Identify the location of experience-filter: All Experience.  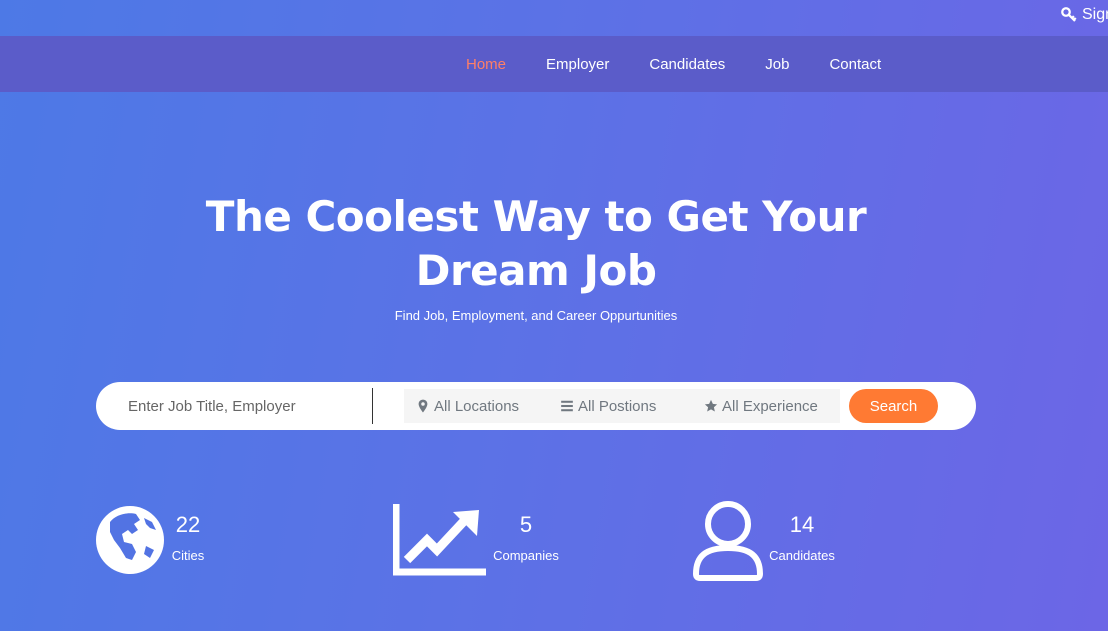
(761, 406).